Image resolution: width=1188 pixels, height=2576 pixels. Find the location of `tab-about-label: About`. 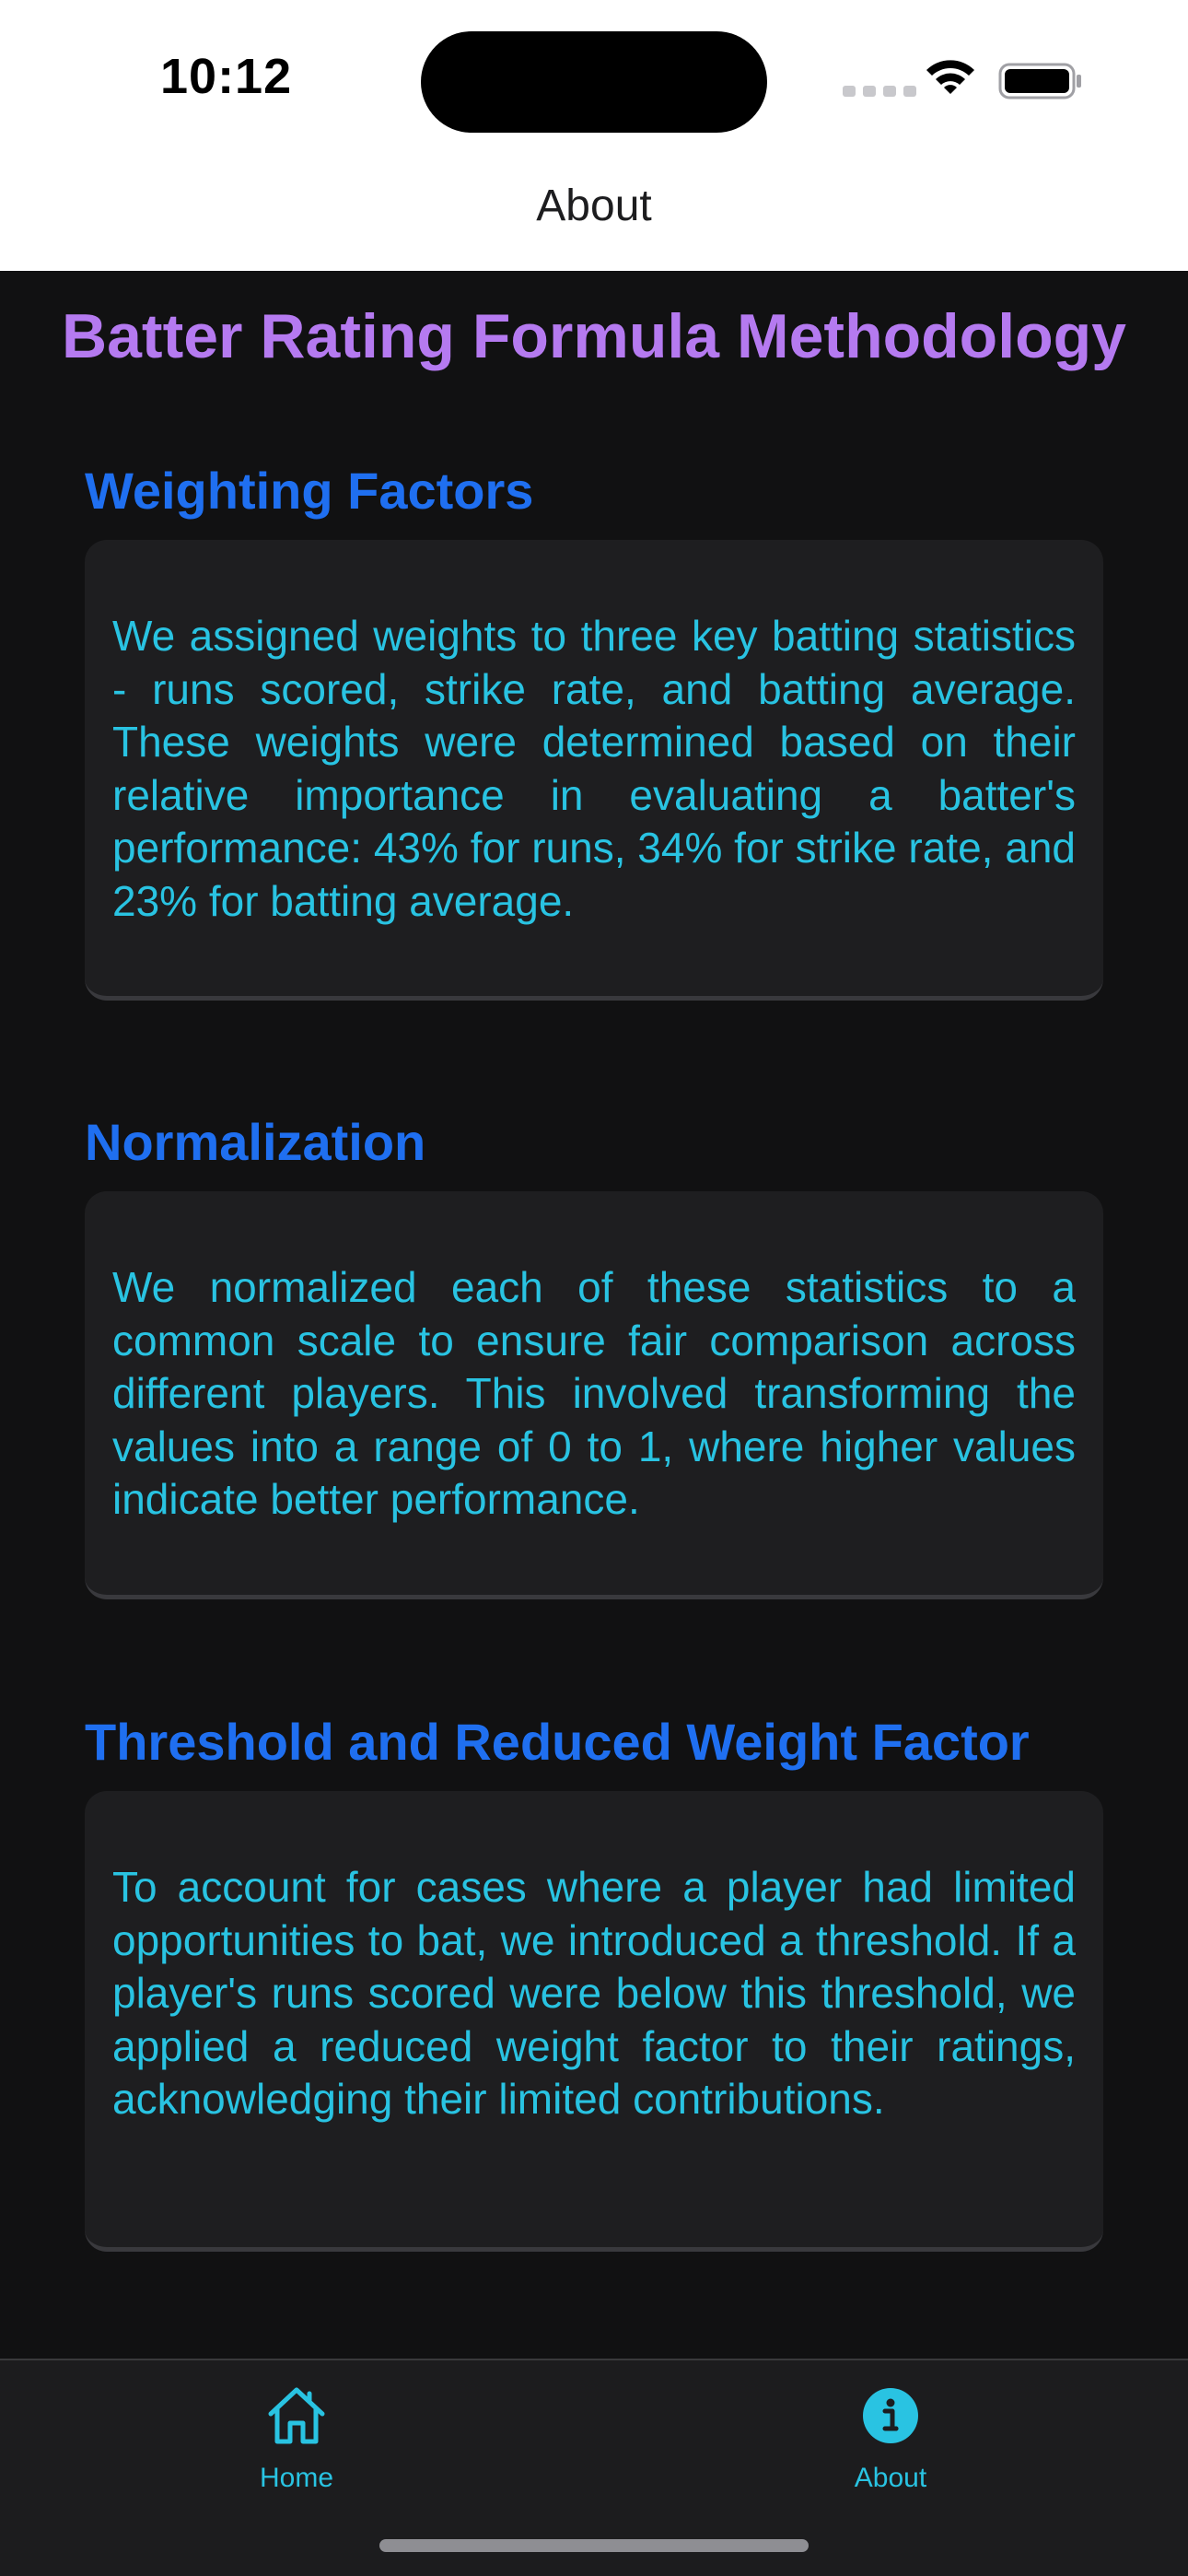

tab-about-label: About is located at coordinates (890, 2478).